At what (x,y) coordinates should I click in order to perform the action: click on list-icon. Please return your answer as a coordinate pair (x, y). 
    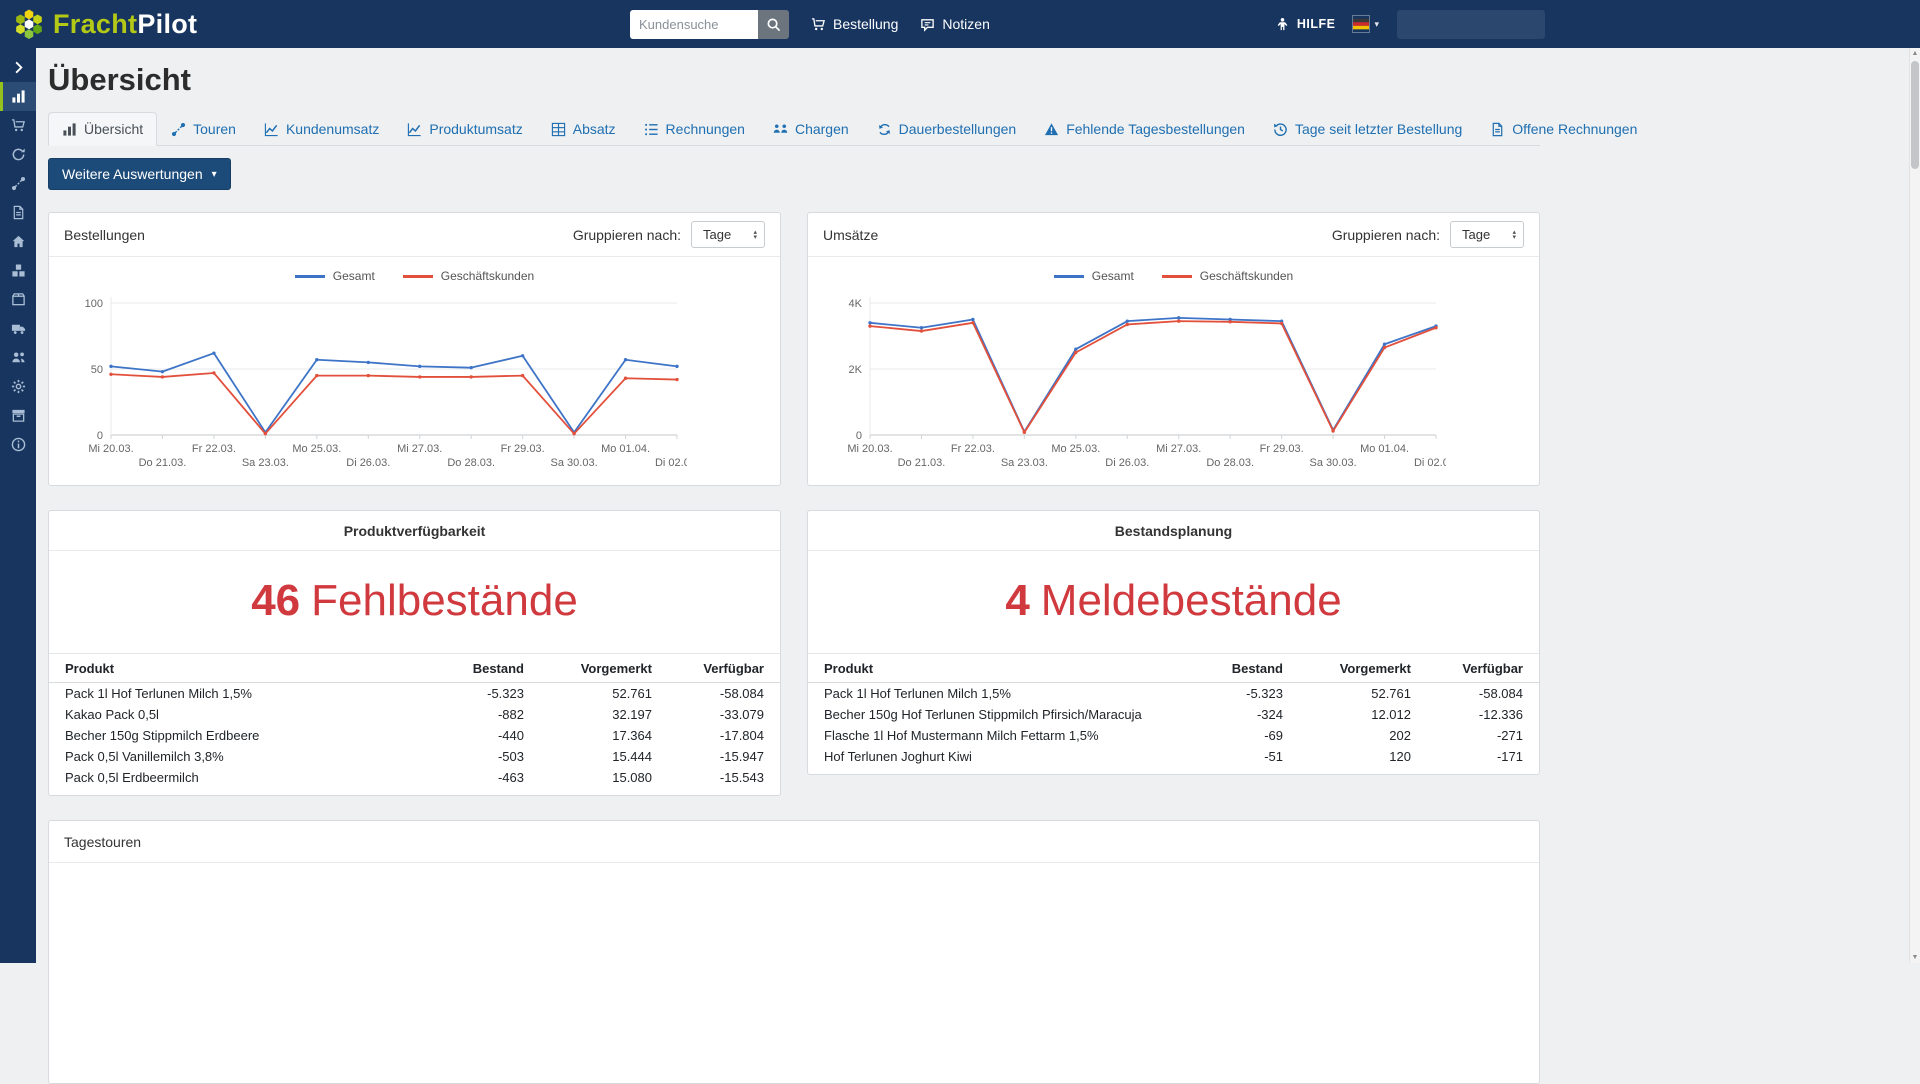
    Looking at the image, I should click on (651, 129).